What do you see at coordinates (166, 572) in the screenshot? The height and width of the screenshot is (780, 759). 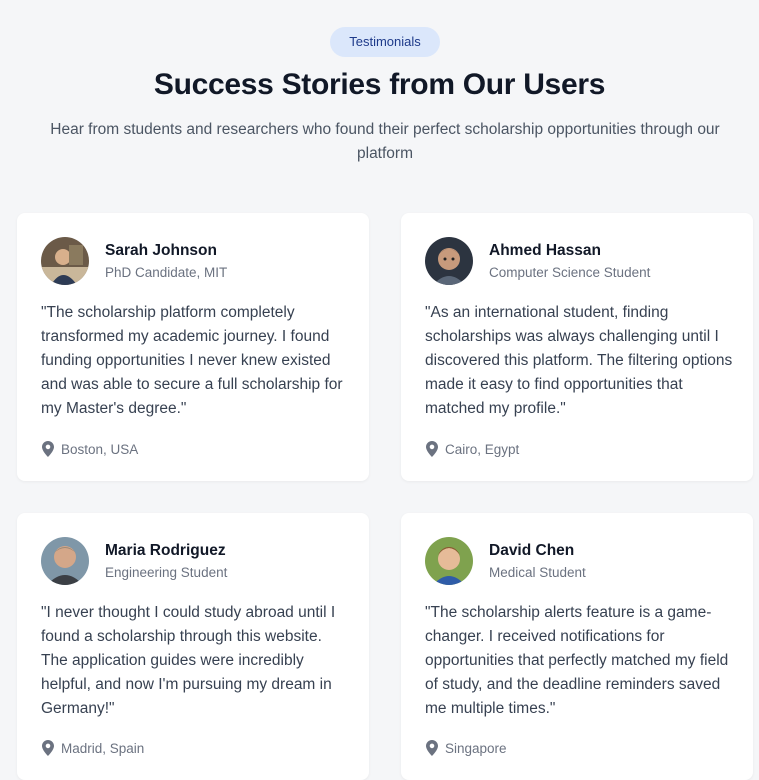 I see `testimonial-role: Engineering Student` at bounding box center [166, 572].